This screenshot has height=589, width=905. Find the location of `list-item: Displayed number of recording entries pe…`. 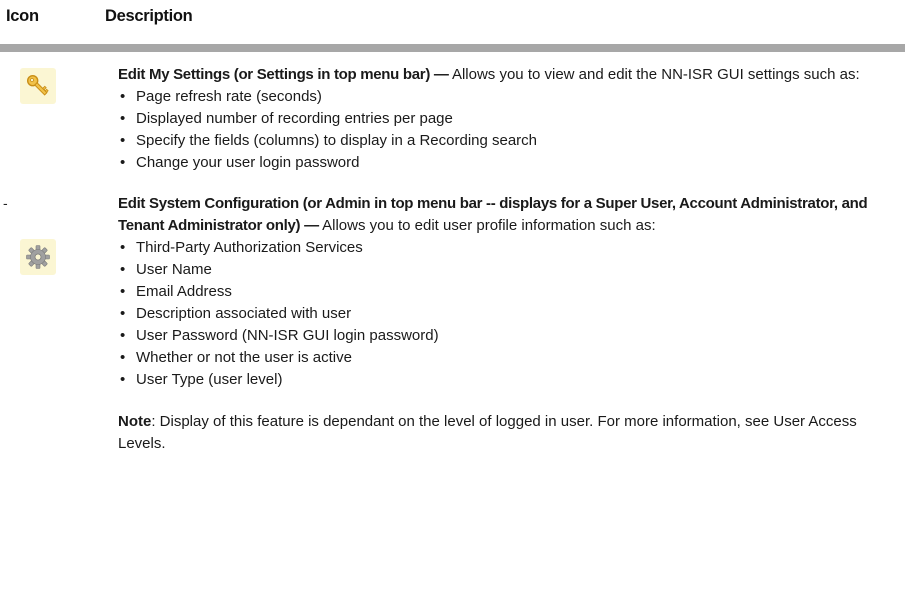

list-item: Displayed number of recording entries pe… is located at coordinates (508, 119).